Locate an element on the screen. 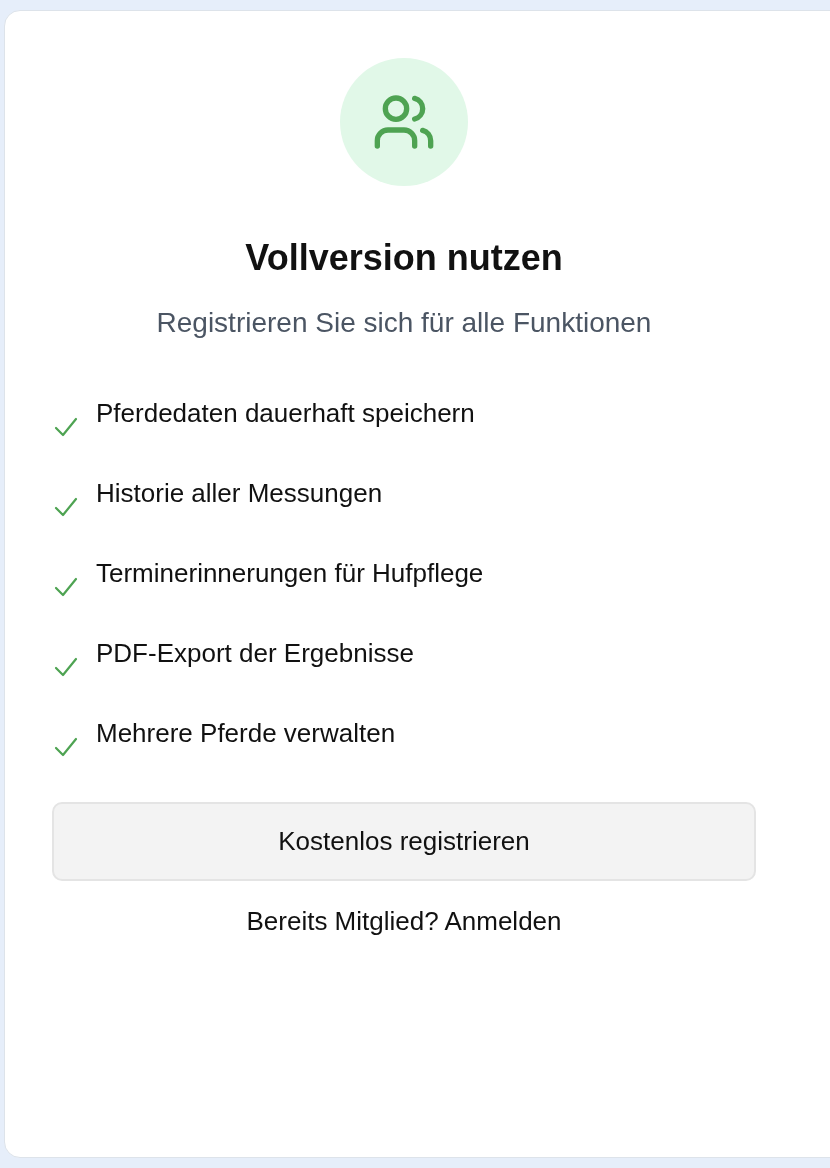 This screenshot has width=830, height=1168. feature-text: Pferdedaten dauerhaft speichern is located at coordinates (285, 413).